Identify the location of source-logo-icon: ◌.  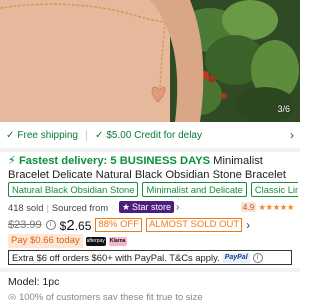
(113, 207).